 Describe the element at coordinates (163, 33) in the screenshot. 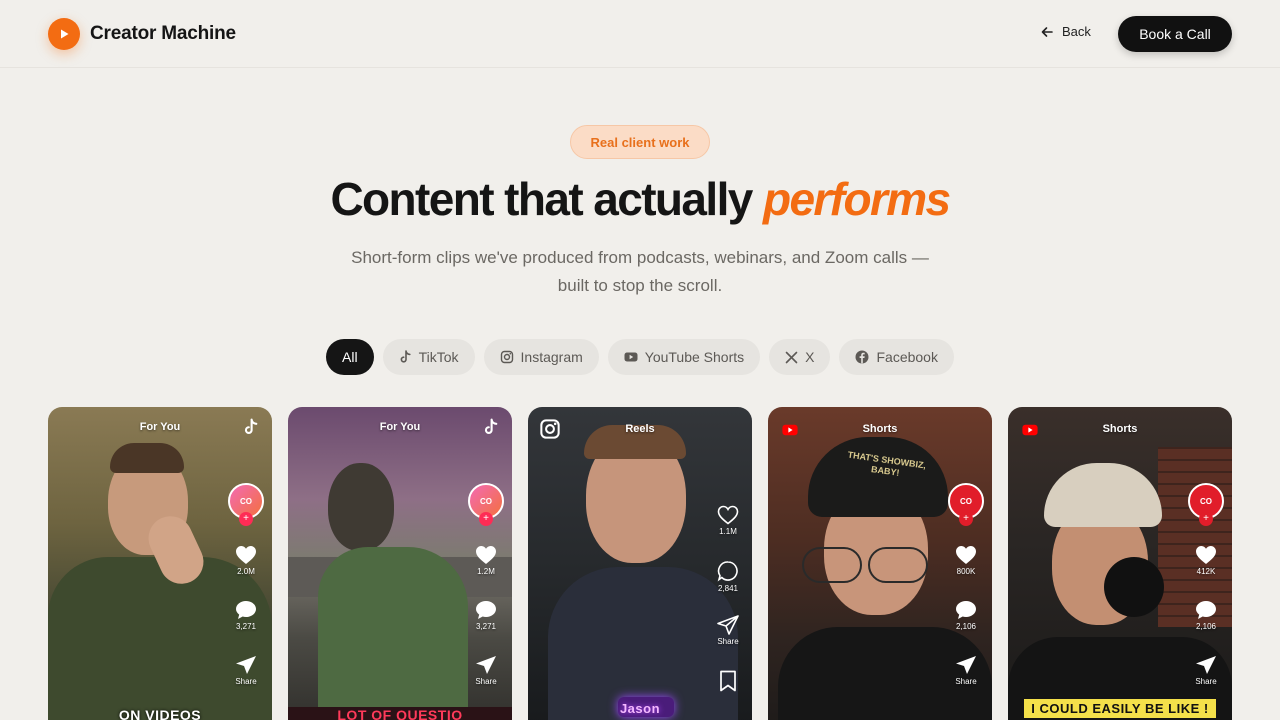

I see `brand-name: Creator Machine` at that location.